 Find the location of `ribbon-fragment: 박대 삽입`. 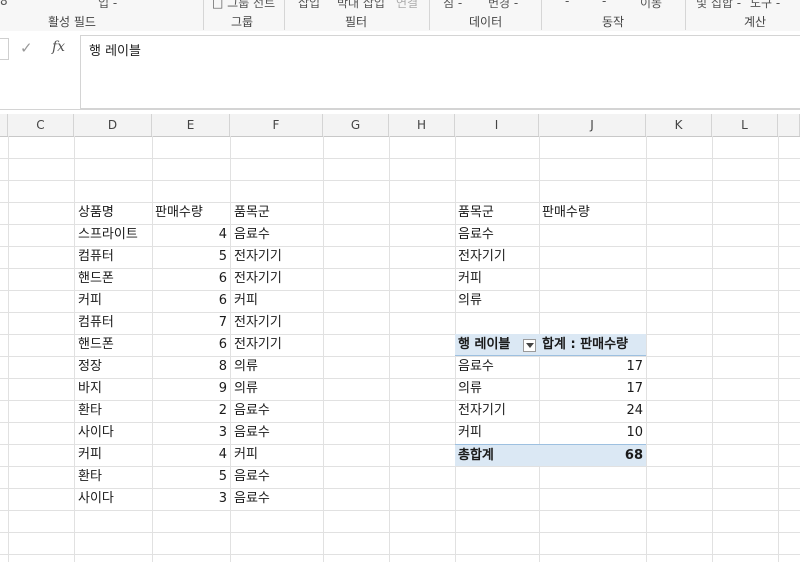

ribbon-fragment: 박대 삽입 is located at coordinates (361, 5).